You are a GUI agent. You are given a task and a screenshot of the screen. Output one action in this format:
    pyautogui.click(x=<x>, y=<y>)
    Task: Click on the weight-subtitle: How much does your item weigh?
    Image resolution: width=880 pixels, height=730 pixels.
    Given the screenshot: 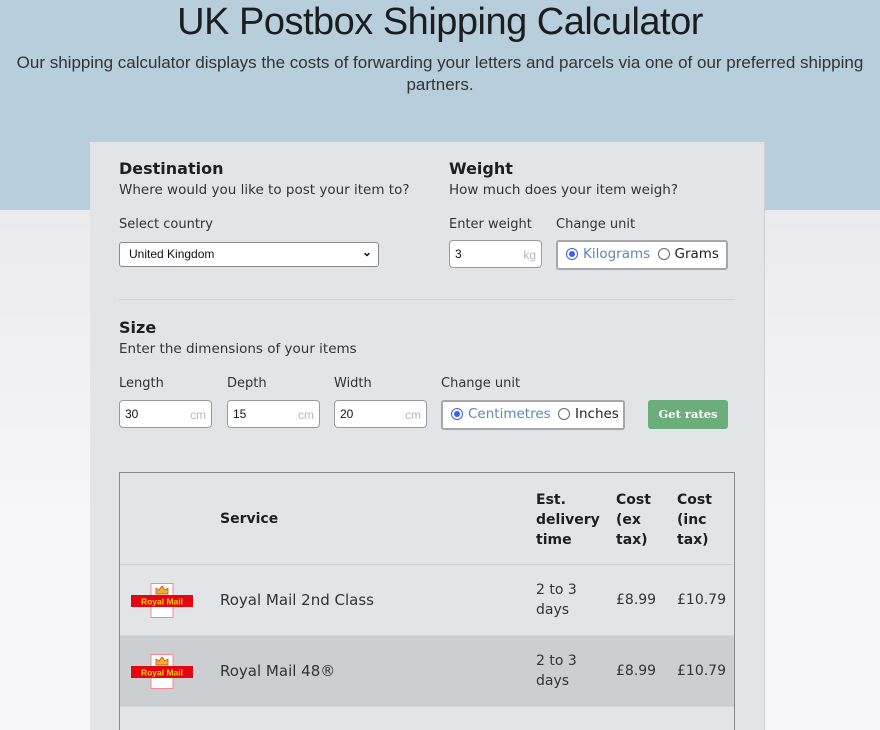 What is the action you would take?
    pyautogui.click(x=564, y=190)
    